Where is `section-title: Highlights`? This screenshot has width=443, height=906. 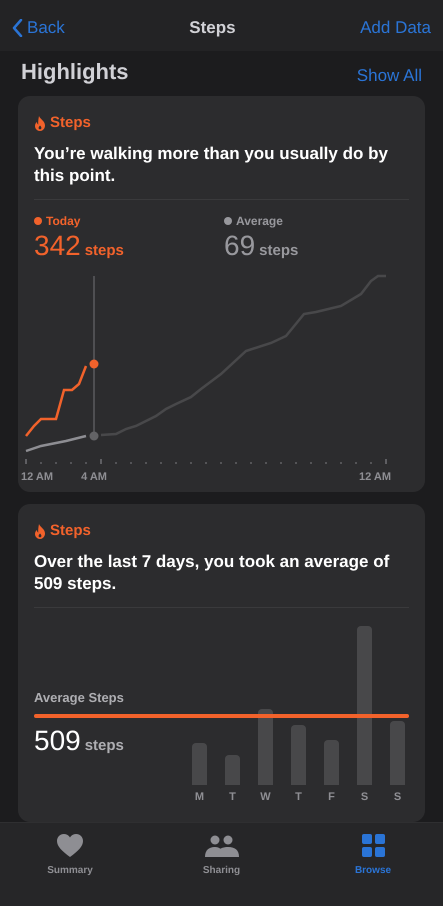 section-title: Highlights is located at coordinates (75, 72).